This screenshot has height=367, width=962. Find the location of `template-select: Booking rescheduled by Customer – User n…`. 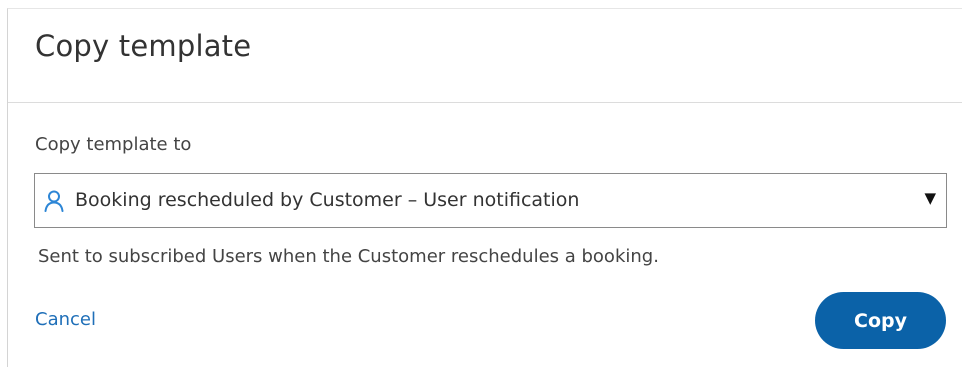

template-select: Booking rescheduled by Customer – User n… is located at coordinates (490, 200).